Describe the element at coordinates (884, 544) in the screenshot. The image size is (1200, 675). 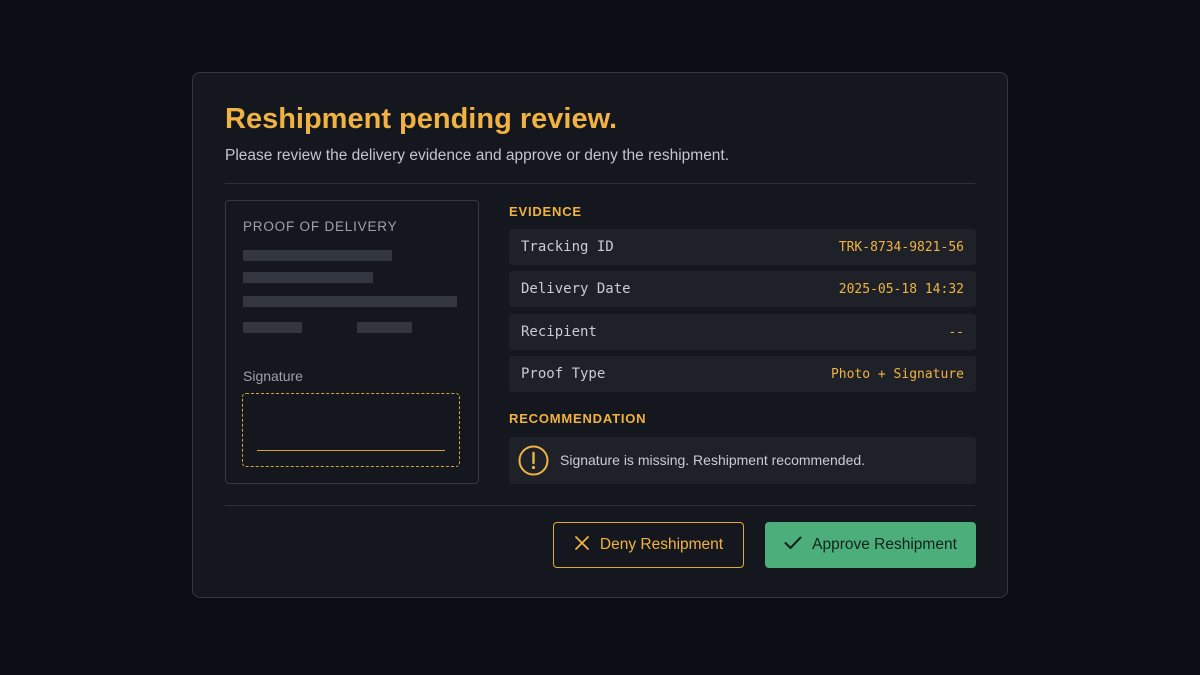
I see `approve-button-label: Approve Reshipment` at that location.